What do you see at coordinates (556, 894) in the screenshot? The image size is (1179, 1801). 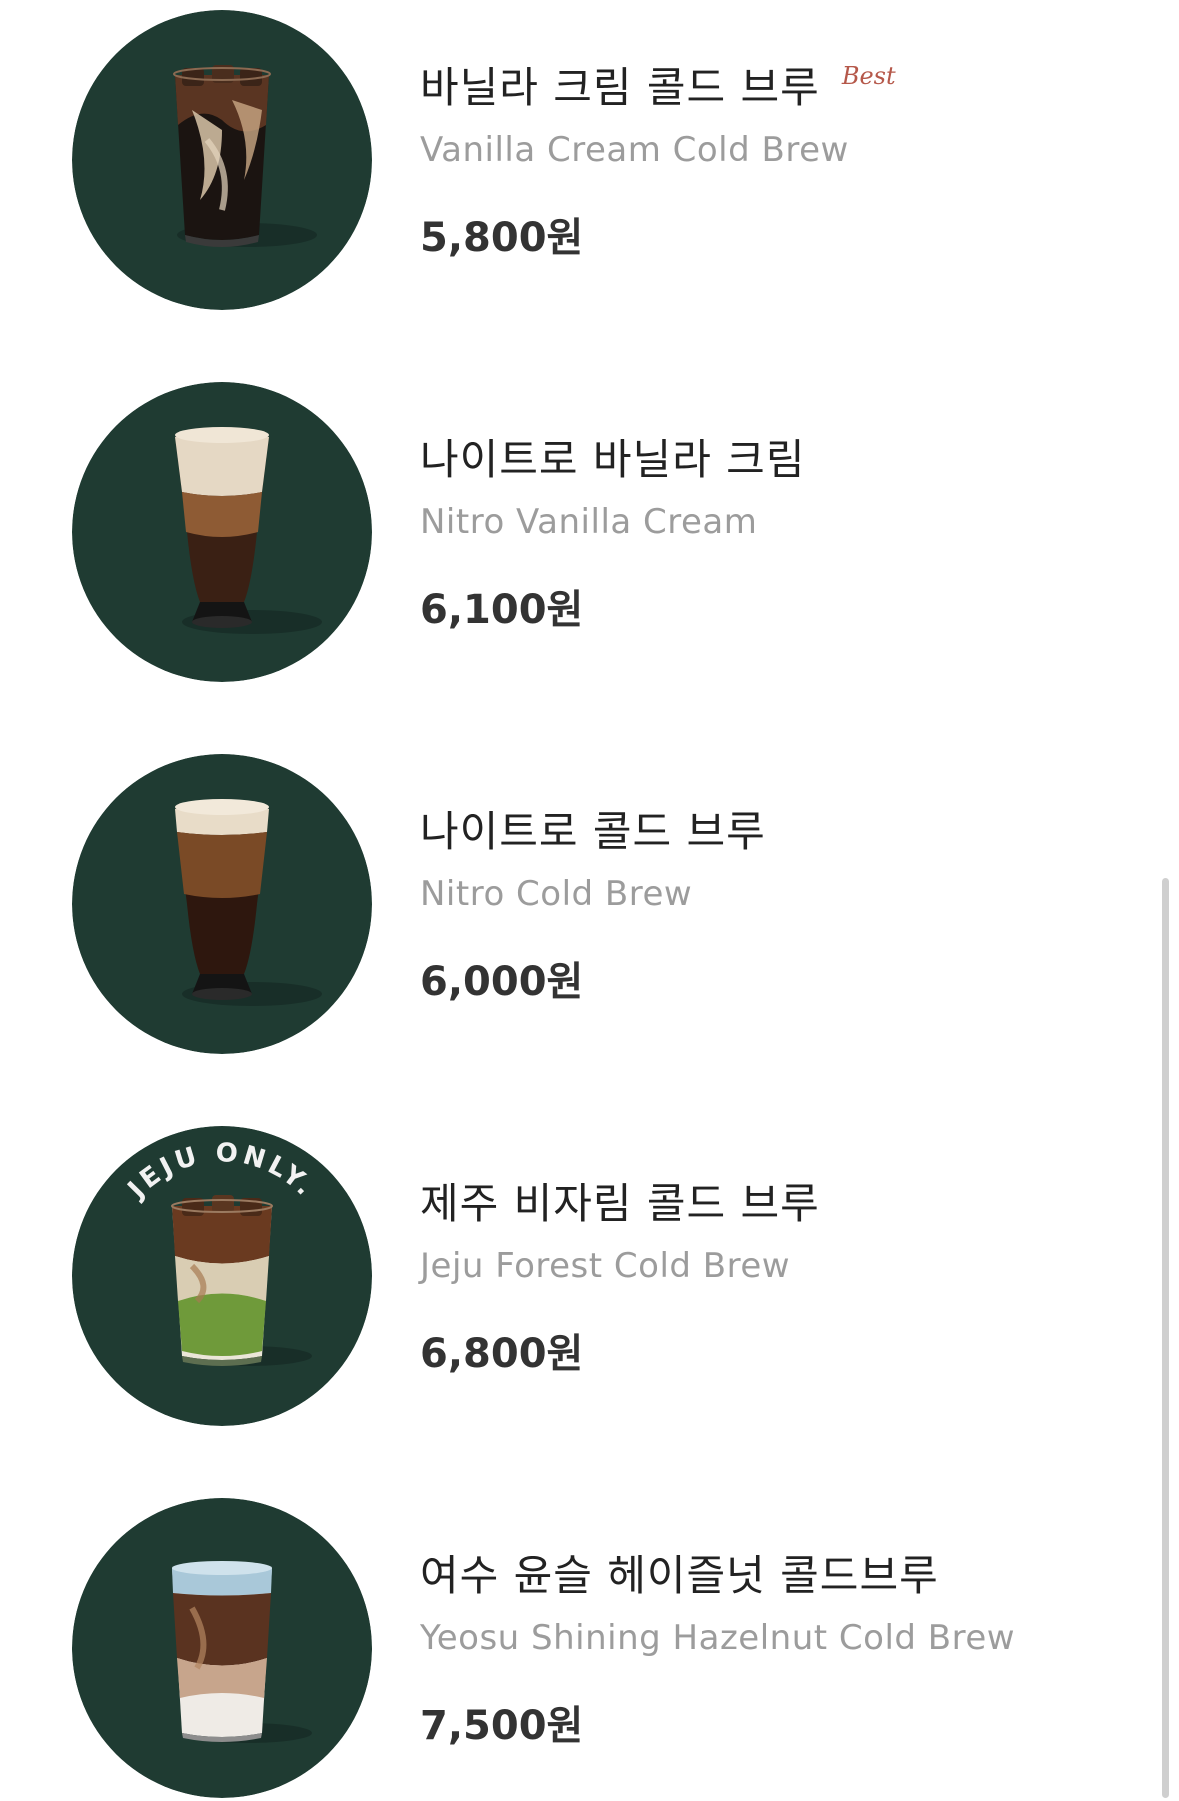 I see `product-name-english: Nitro Cold Brew` at bounding box center [556, 894].